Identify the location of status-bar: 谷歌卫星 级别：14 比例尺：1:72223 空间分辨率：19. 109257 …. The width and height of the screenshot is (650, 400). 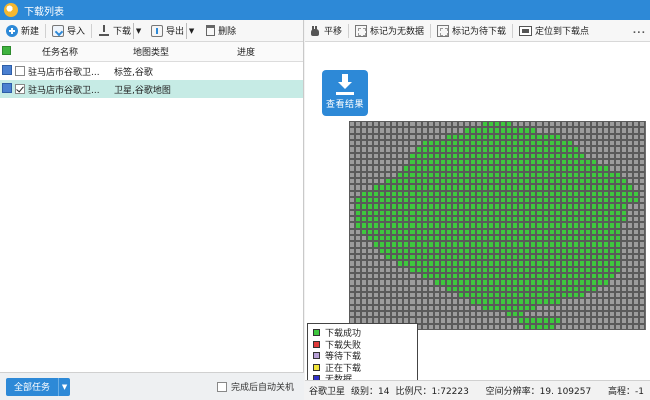
(477, 390).